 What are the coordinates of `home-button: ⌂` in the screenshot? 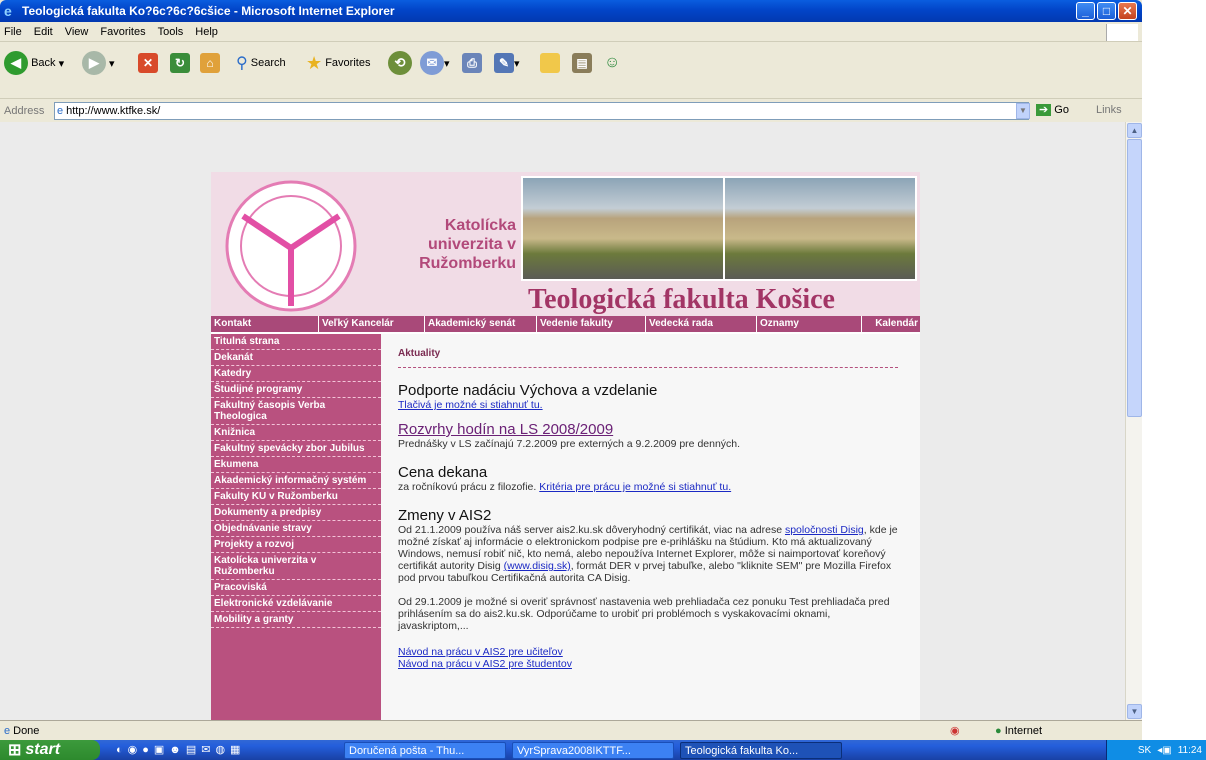 It's located at (210, 63).